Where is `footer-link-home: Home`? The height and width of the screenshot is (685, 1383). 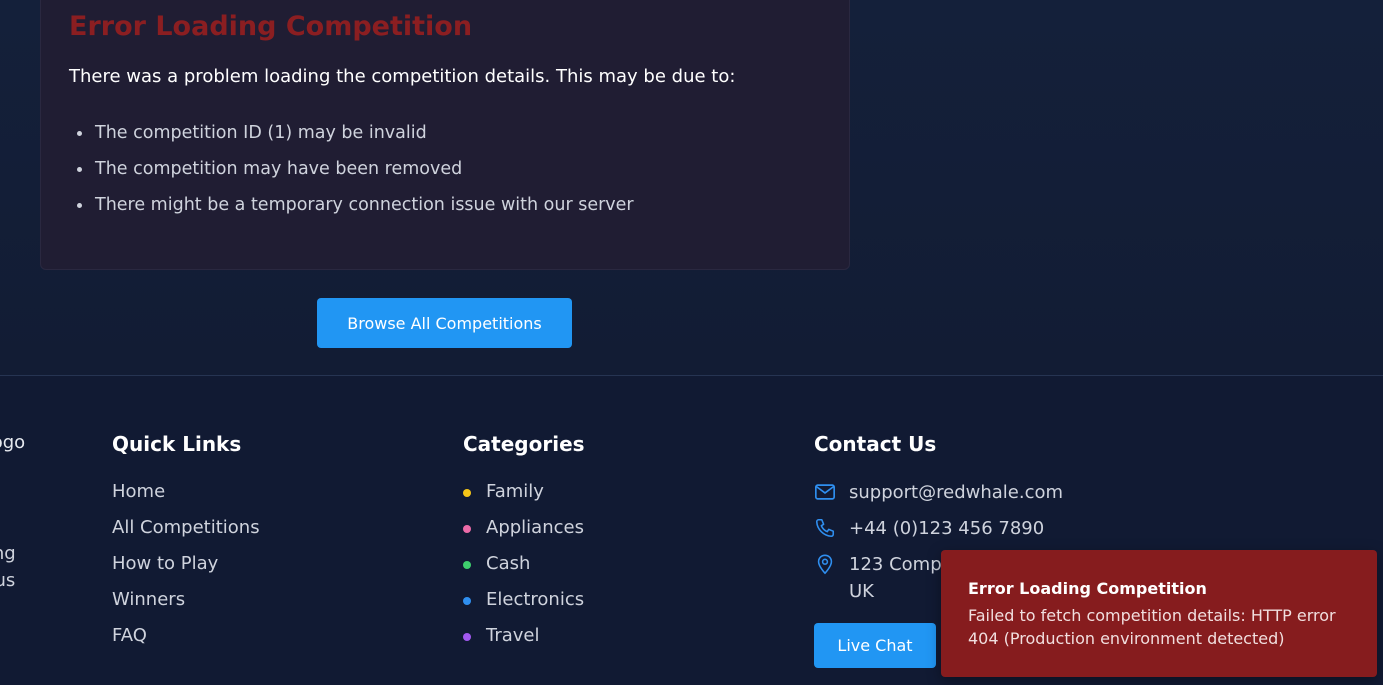 footer-link-home: Home is located at coordinates (186, 492).